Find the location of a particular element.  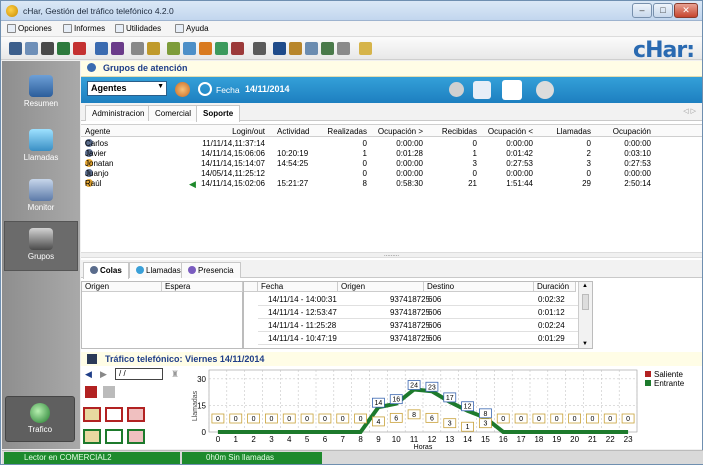

stop-icon is located at coordinates (456, 89).